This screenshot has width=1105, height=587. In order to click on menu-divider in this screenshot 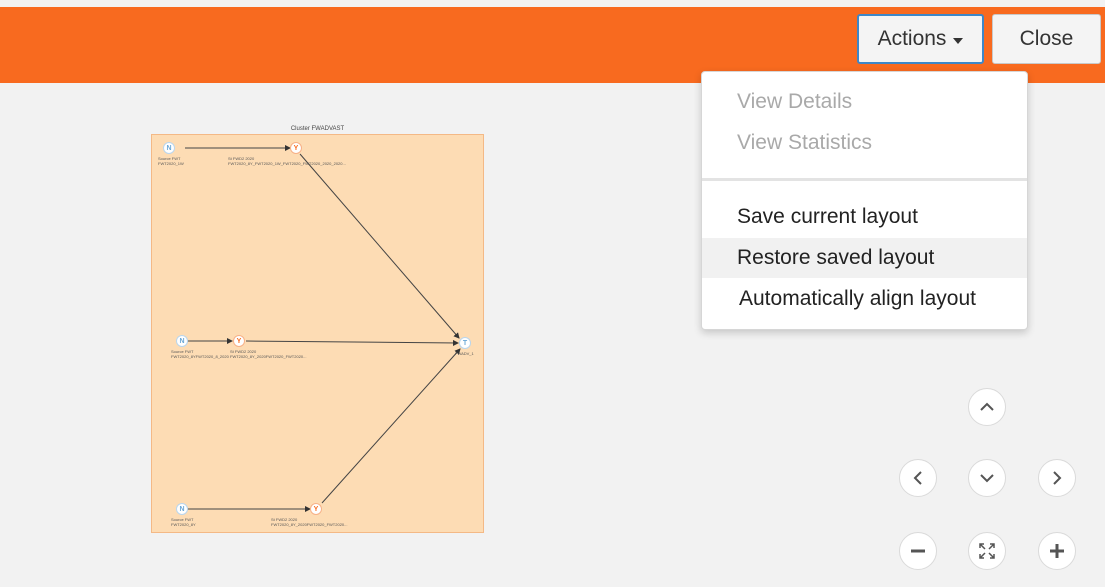, I will do `click(864, 179)`.